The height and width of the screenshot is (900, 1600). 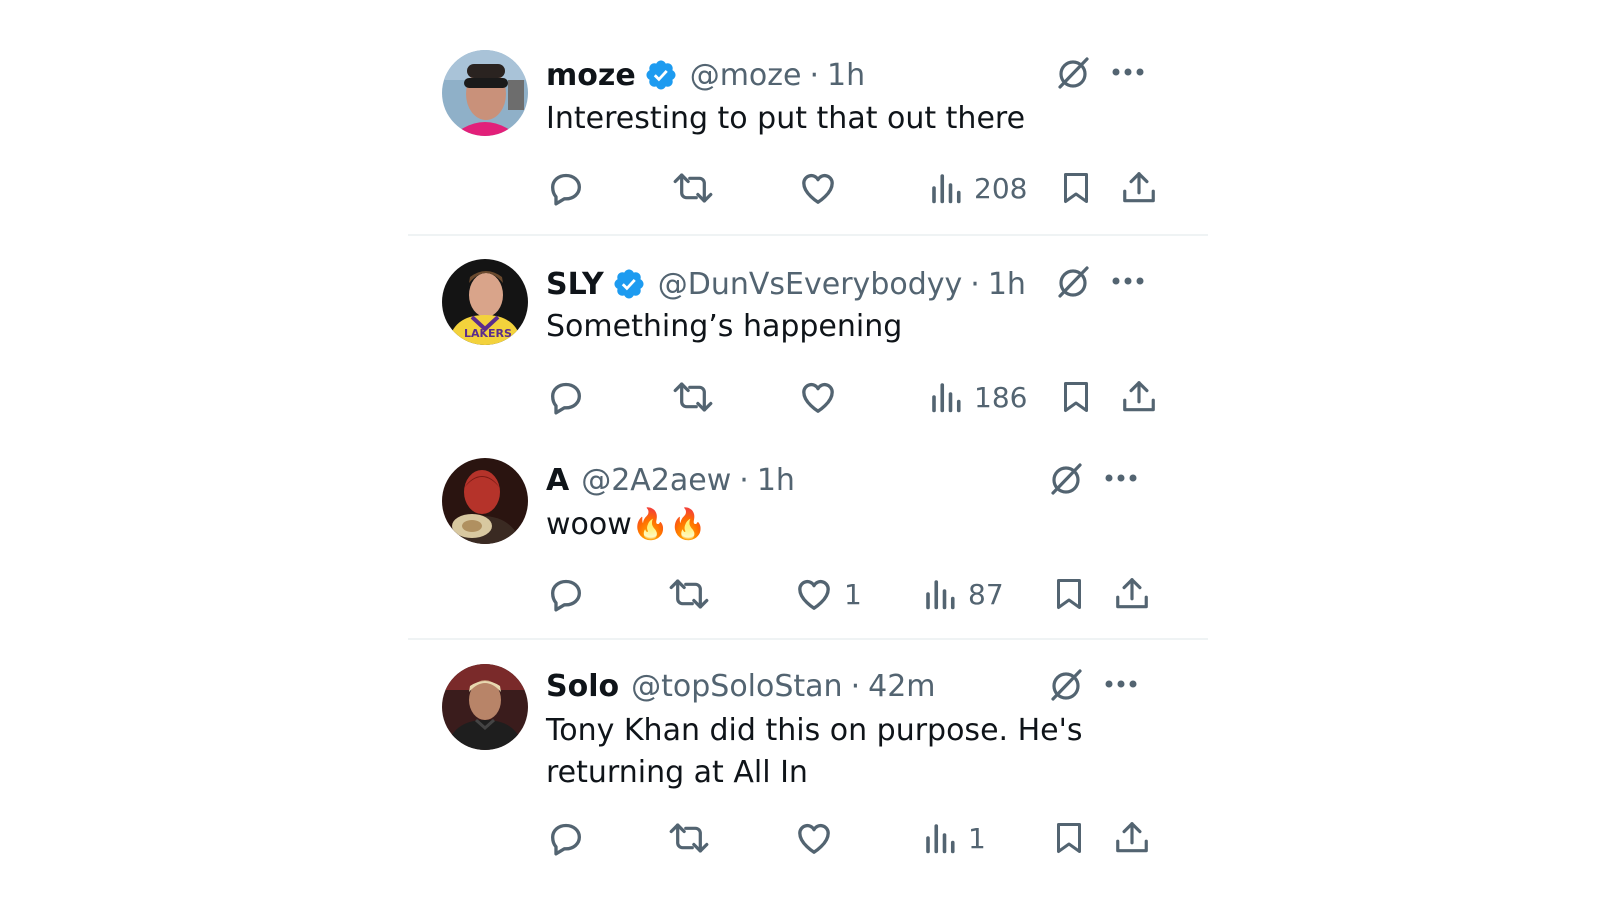 What do you see at coordinates (901, 686) in the screenshot?
I see `timestamp: 42m` at bounding box center [901, 686].